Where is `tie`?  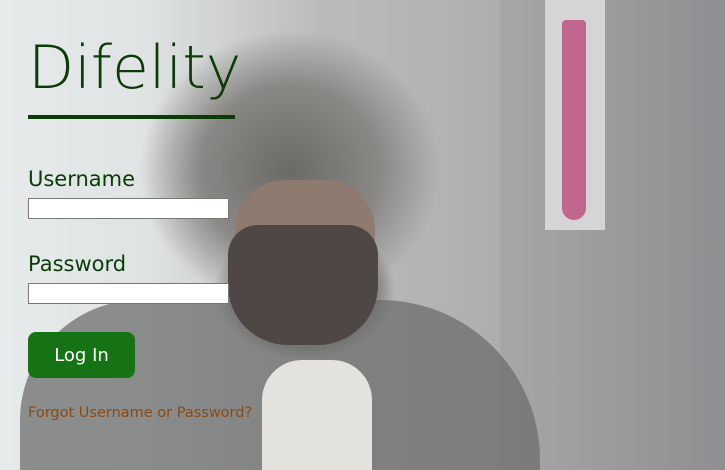
tie is located at coordinates (574, 120).